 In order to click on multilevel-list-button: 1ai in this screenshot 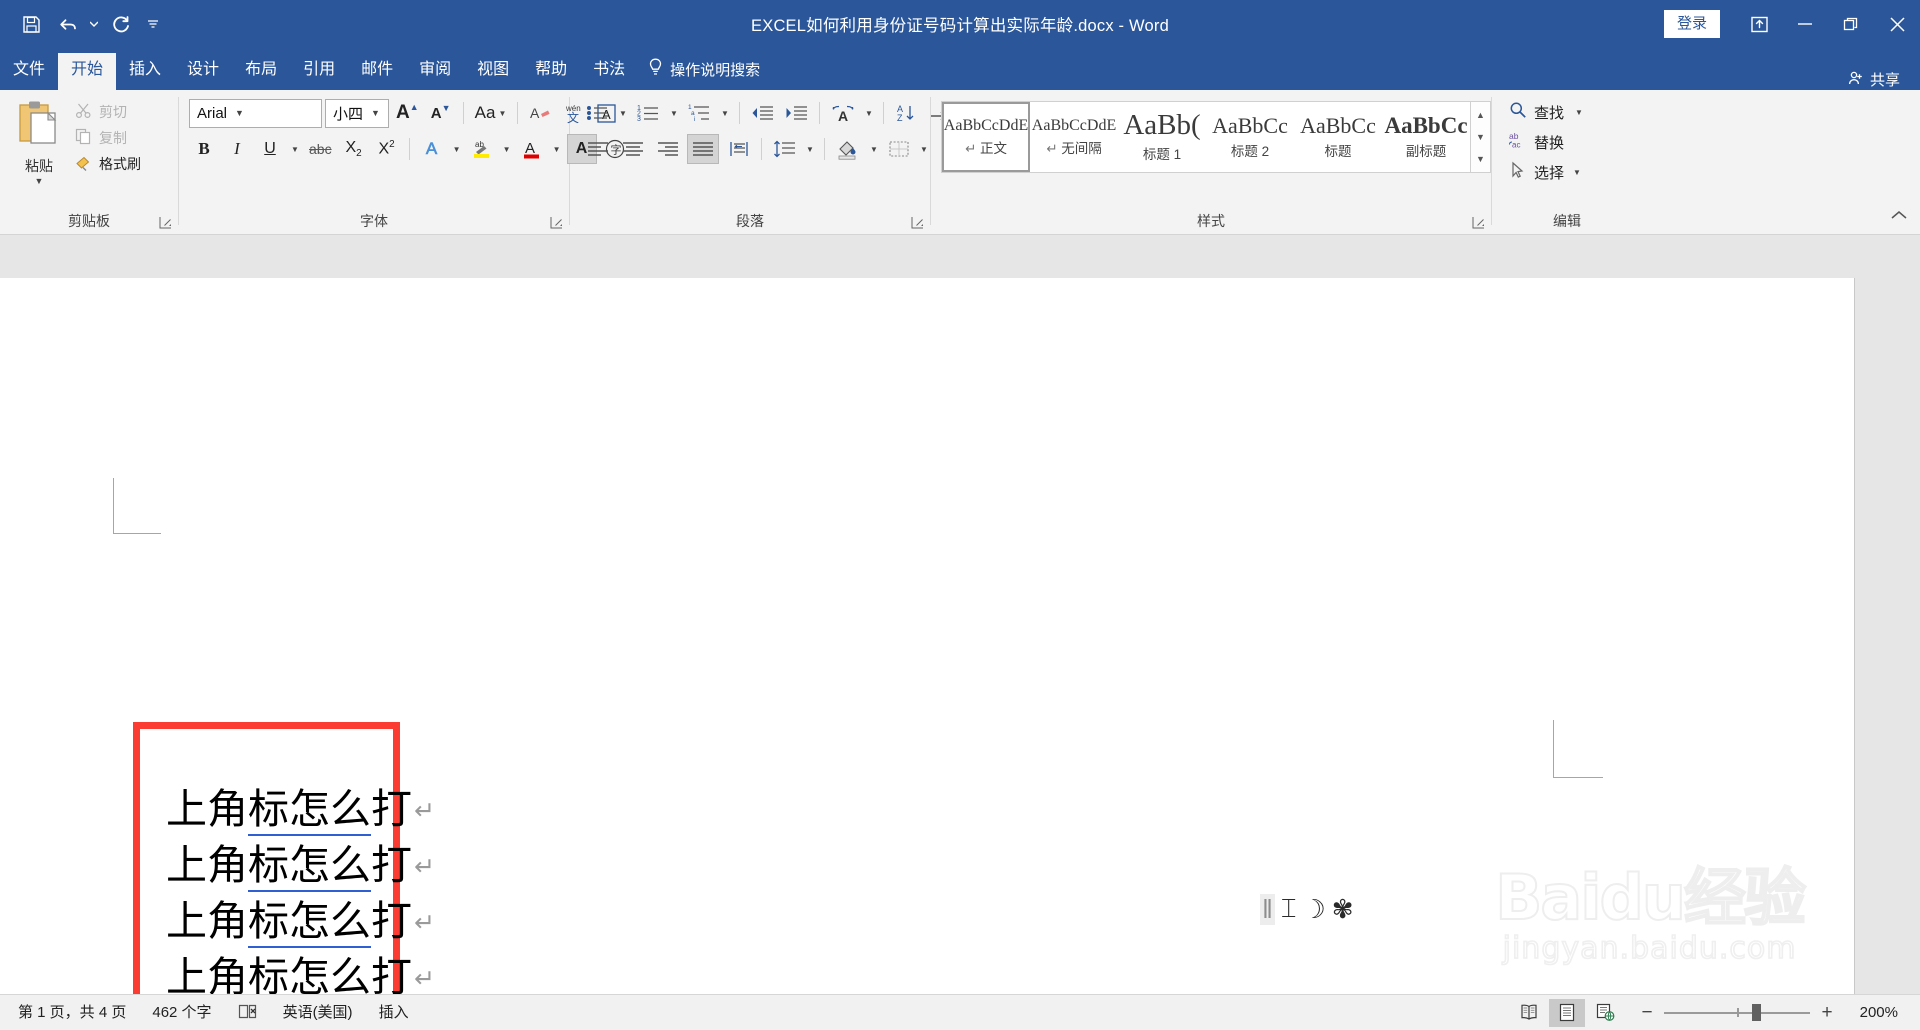, I will do `click(699, 113)`.